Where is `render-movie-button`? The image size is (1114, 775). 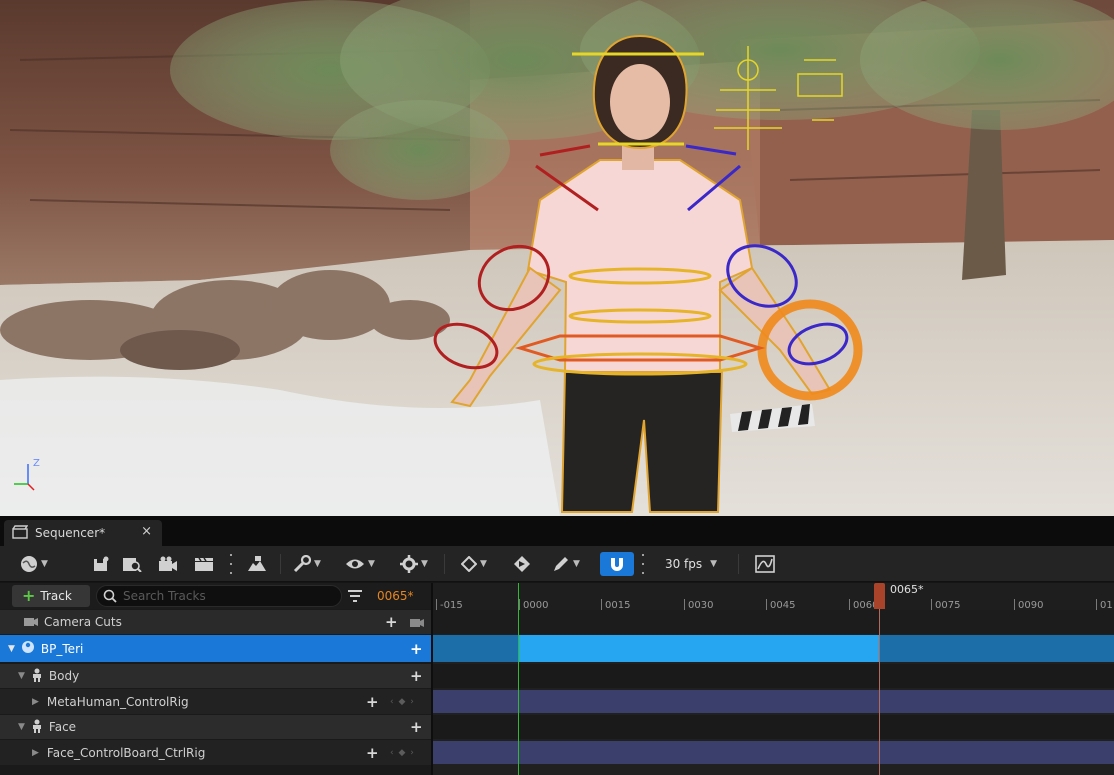
render-movie-button is located at coordinates (257, 564).